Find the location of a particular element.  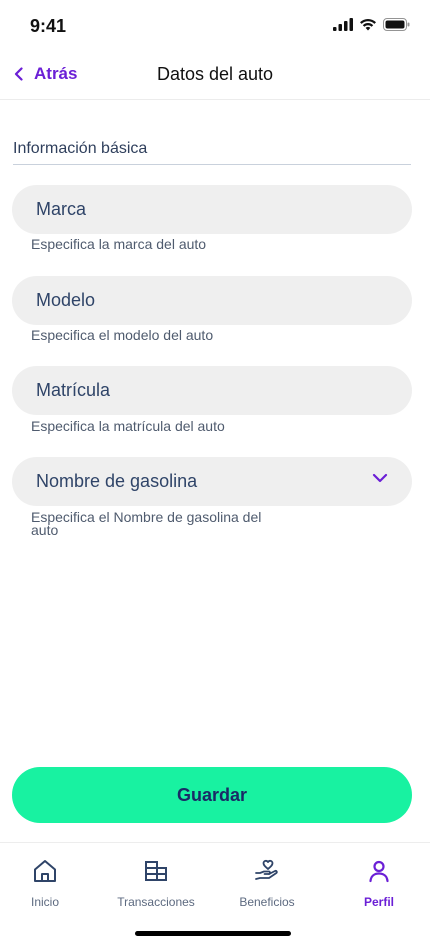

fuel-type-hint-line1: Especifica el Nombre de gasolina del is located at coordinates (146, 517).